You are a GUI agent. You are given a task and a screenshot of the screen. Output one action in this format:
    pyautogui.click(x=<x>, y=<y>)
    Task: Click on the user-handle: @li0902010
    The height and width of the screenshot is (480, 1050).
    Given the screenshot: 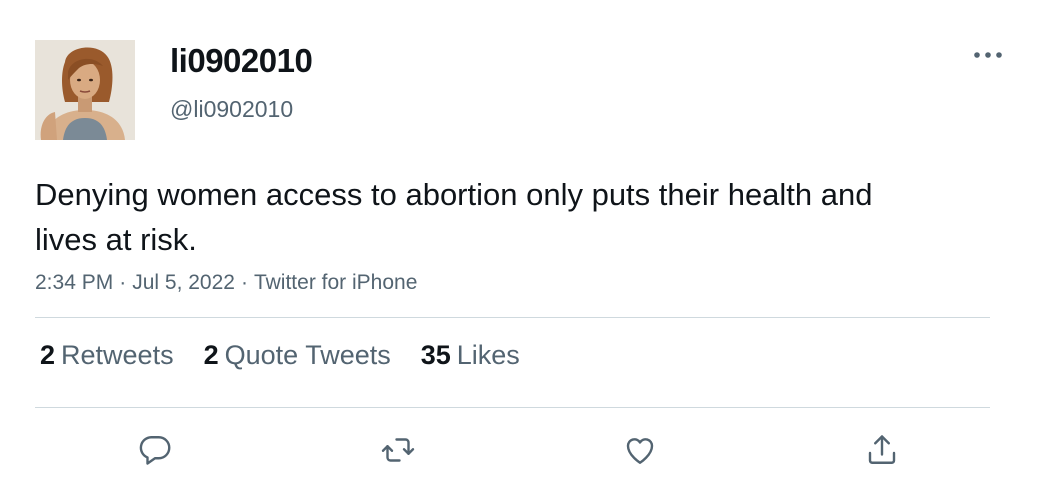 What is the action you would take?
    pyautogui.click(x=231, y=109)
    